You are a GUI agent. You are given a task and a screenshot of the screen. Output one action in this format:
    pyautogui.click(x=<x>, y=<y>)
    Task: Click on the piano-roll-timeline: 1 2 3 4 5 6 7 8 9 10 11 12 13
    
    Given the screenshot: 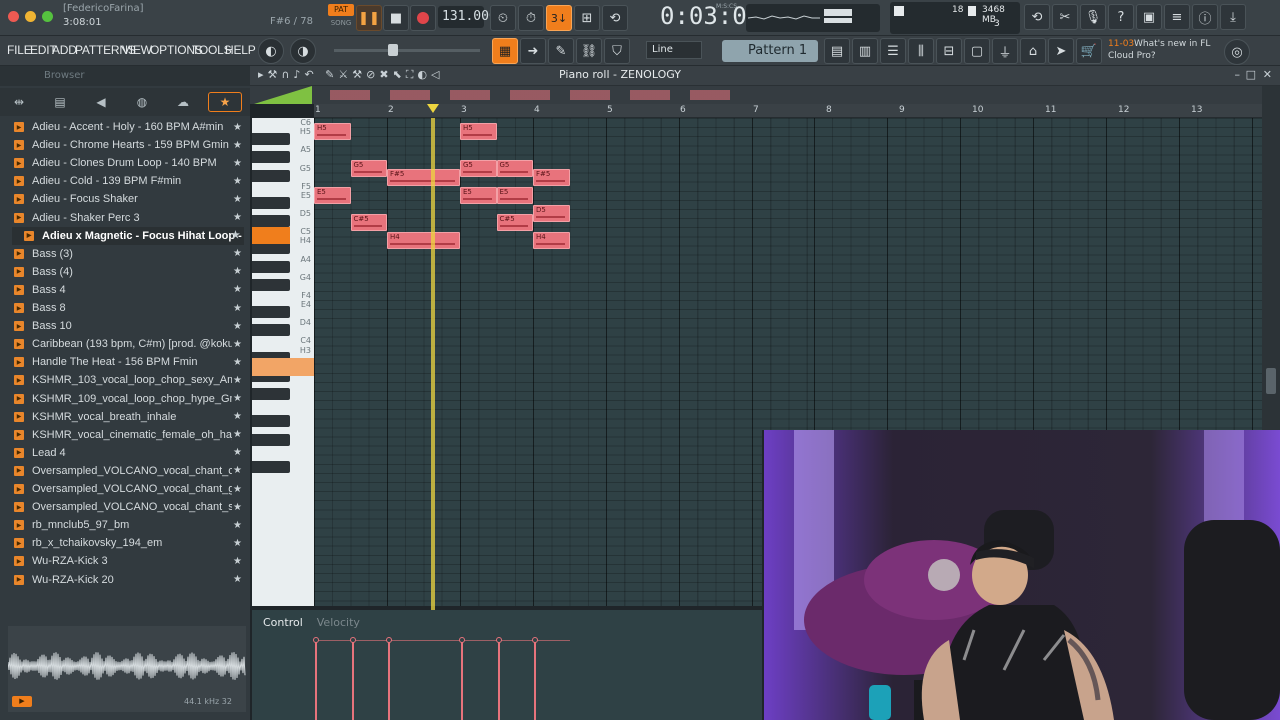 What is the action you would take?
    pyautogui.click(x=788, y=111)
    